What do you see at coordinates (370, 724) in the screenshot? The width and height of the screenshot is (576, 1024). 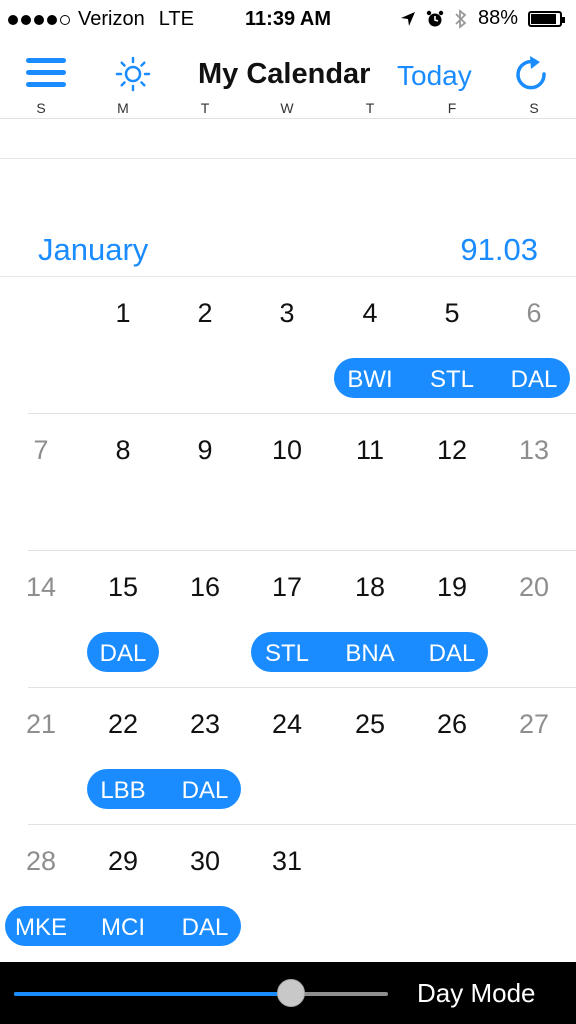 I see `calendar-day: 25` at bounding box center [370, 724].